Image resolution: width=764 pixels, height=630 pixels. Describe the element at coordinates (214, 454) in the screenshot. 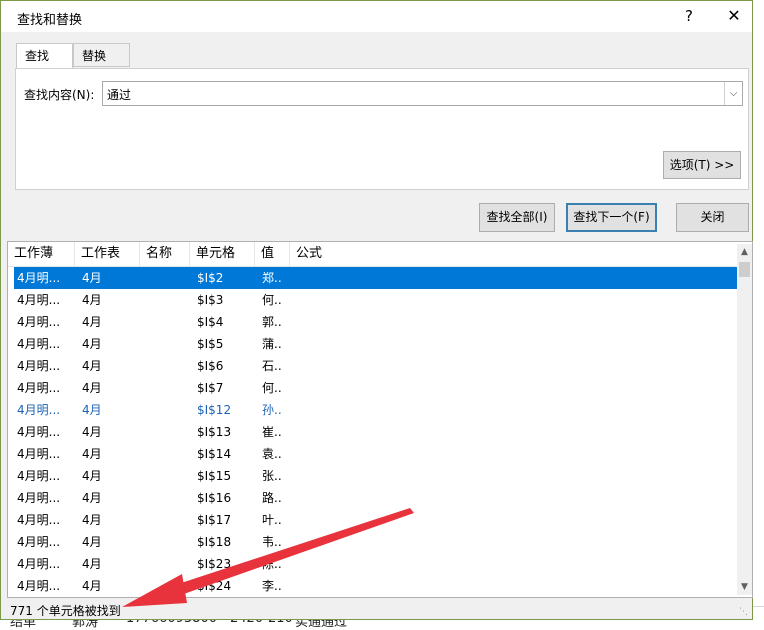

I see `table-cell-cell: $I$14` at that location.